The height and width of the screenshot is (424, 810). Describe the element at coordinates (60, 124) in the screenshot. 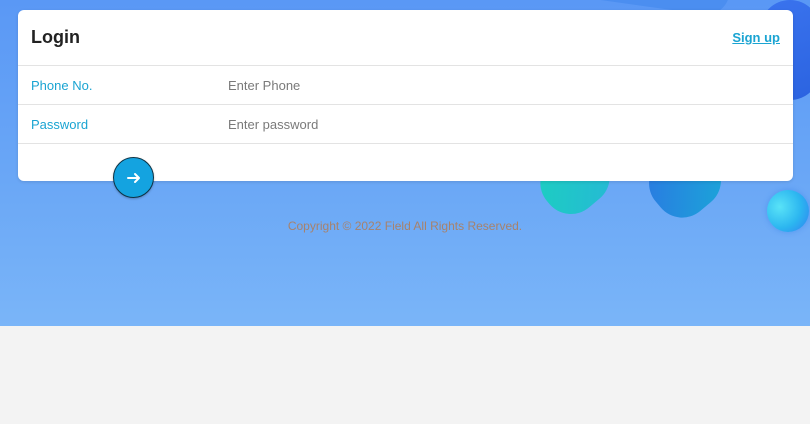

I see `password-label: Password` at that location.